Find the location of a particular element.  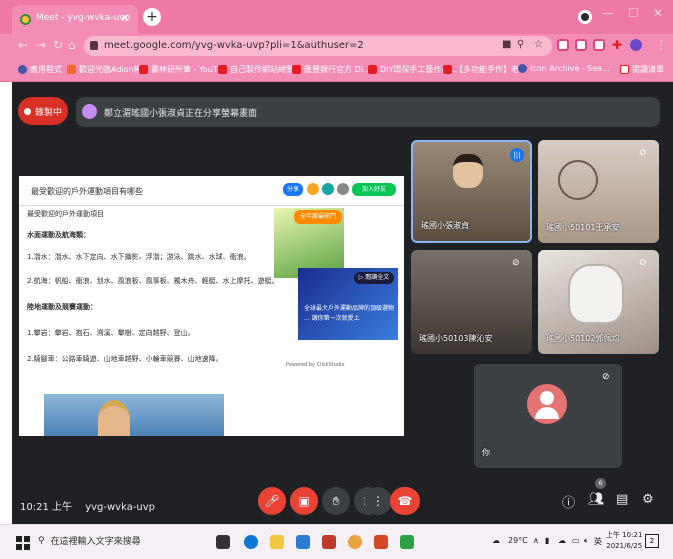

profile-icon is located at coordinates (585, 17).